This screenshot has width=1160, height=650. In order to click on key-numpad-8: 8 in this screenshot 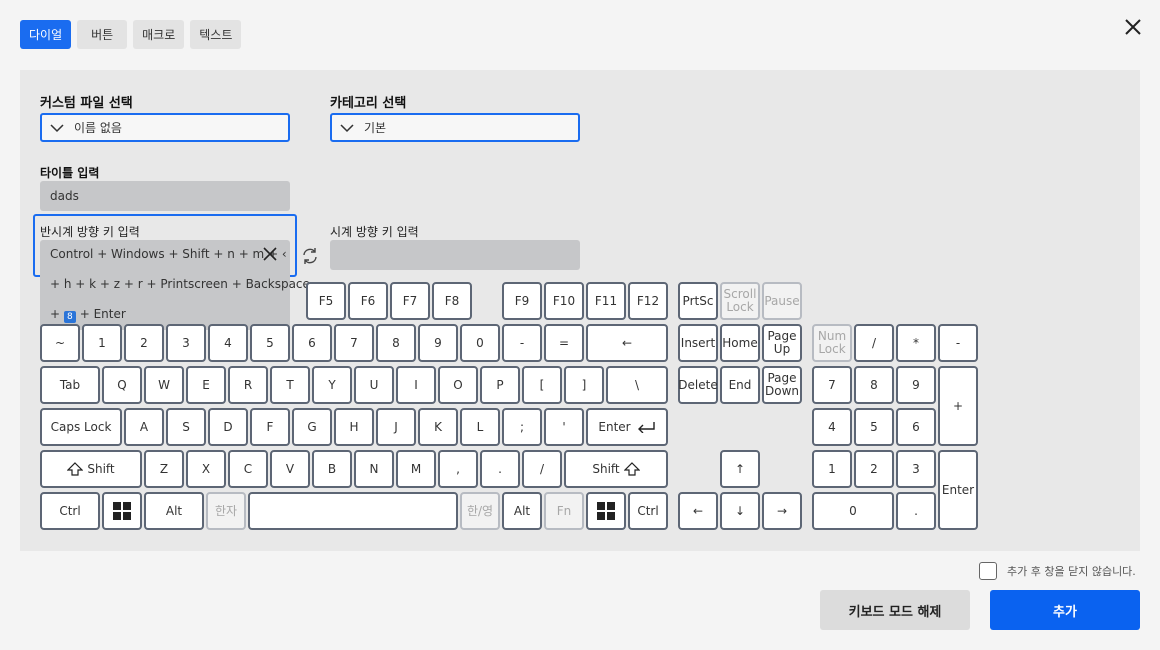, I will do `click(874, 385)`.